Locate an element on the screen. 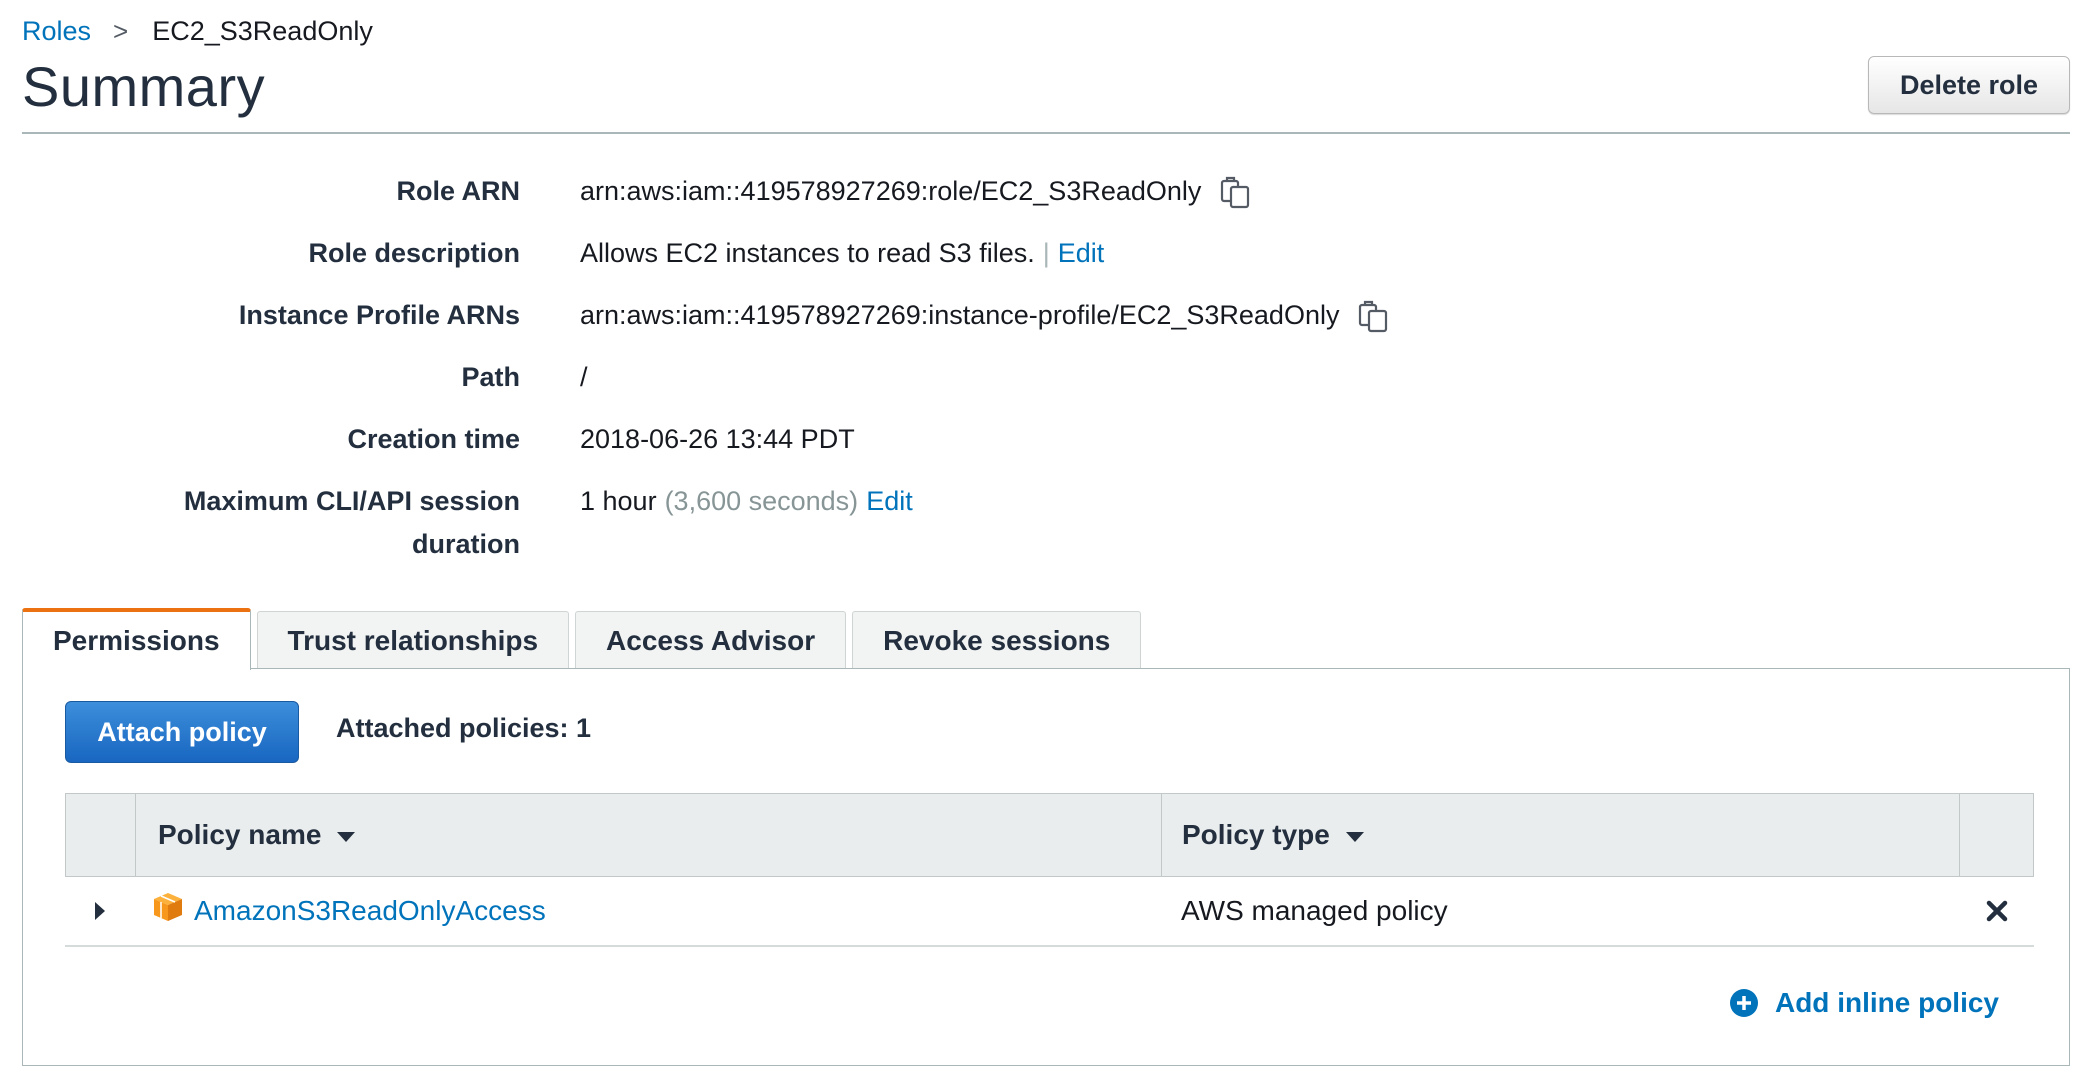 Image resolution: width=2094 pixels, height=1088 pixels. edit-description-link: Edit is located at coordinates (1081, 253).